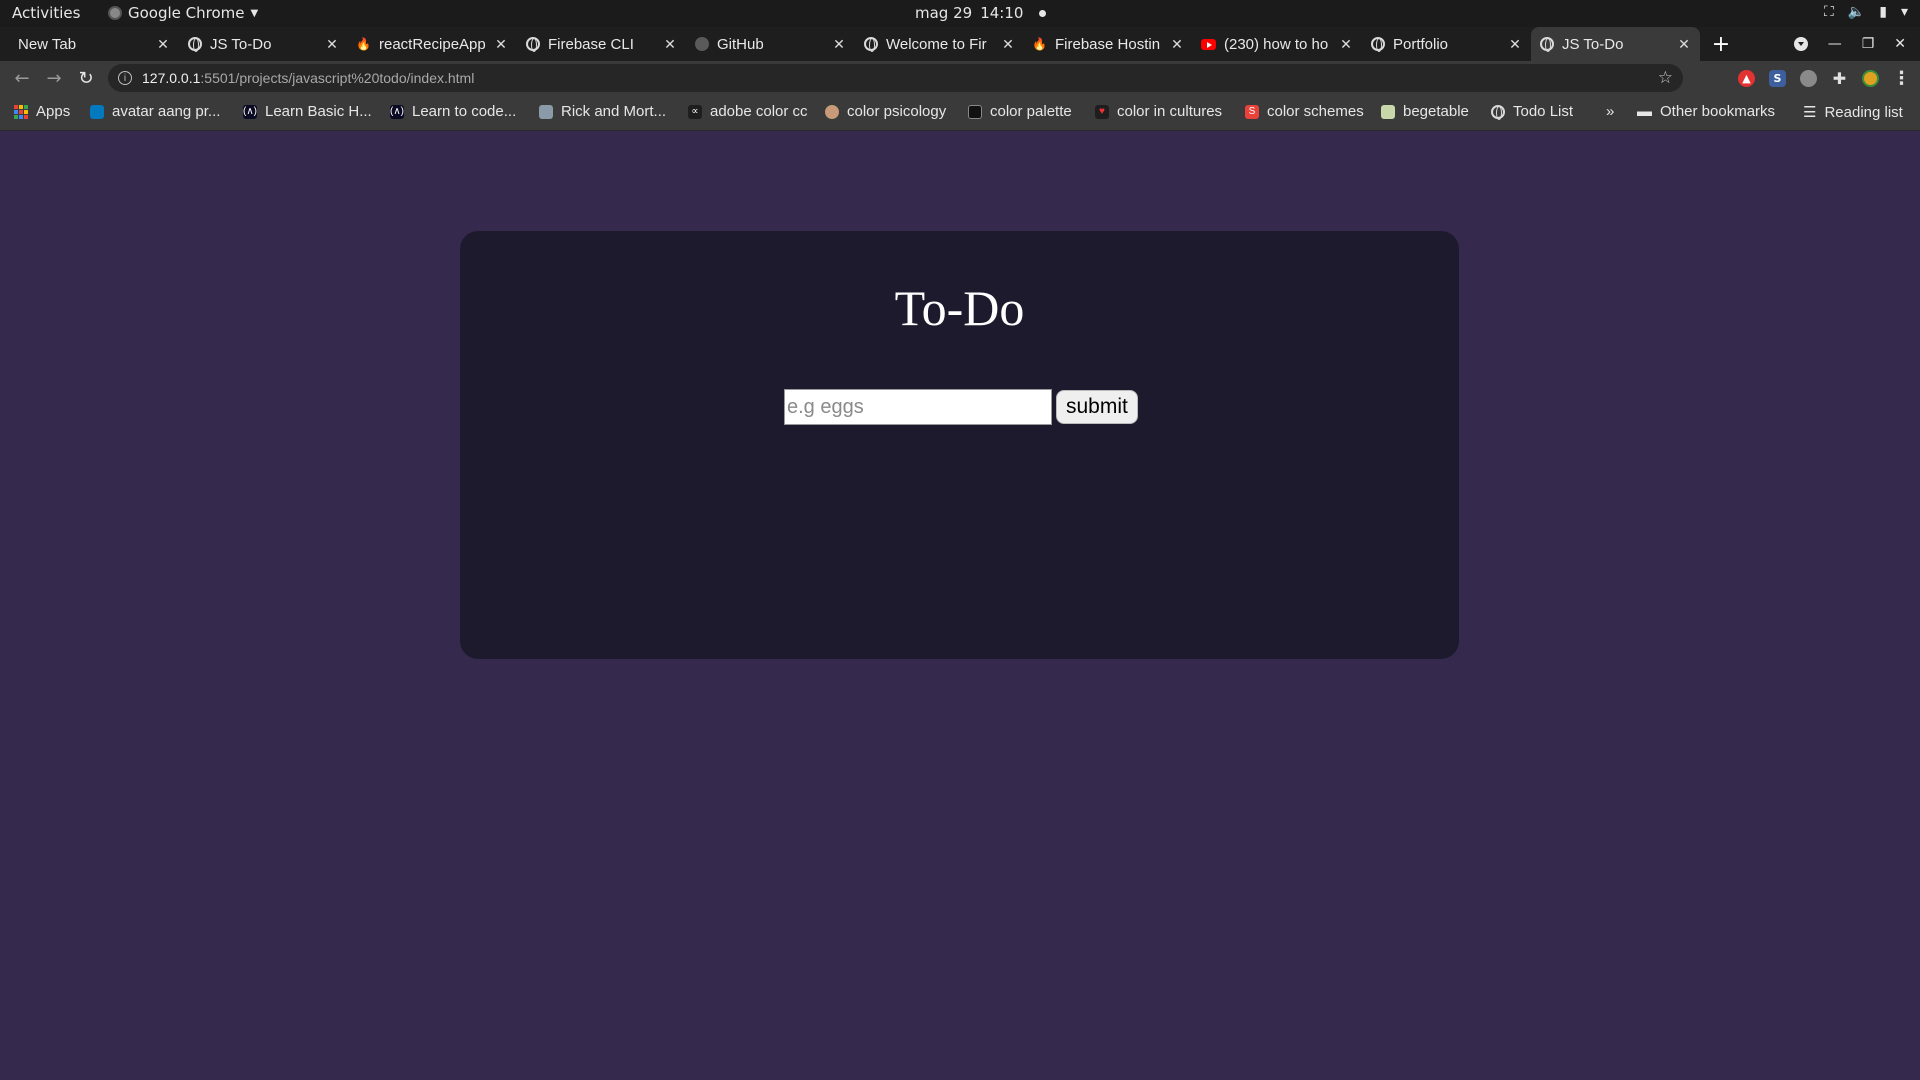 Image resolution: width=1920 pixels, height=1080 pixels. I want to click on tab-firebase-cli: Firebase CLI ✕, so click(601, 44).